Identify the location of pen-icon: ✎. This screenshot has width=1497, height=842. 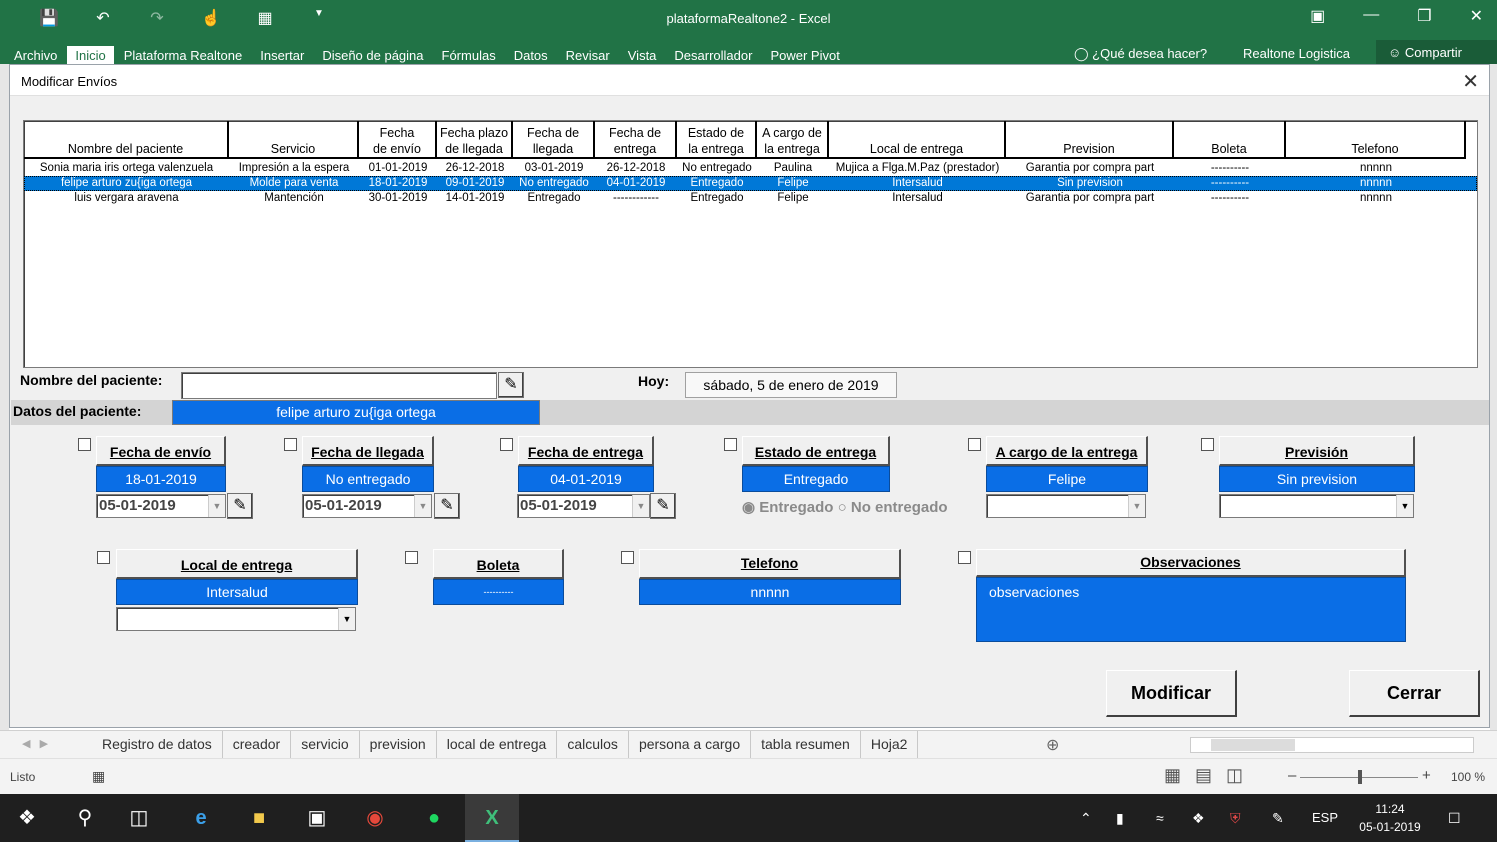
(1278, 818).